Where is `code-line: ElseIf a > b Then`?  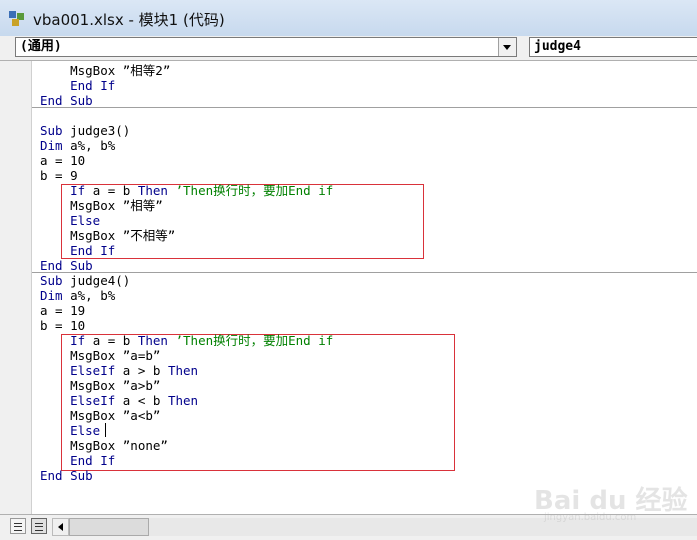 code-line: ElseIf a > b Then is located at coordinates (119, 370).